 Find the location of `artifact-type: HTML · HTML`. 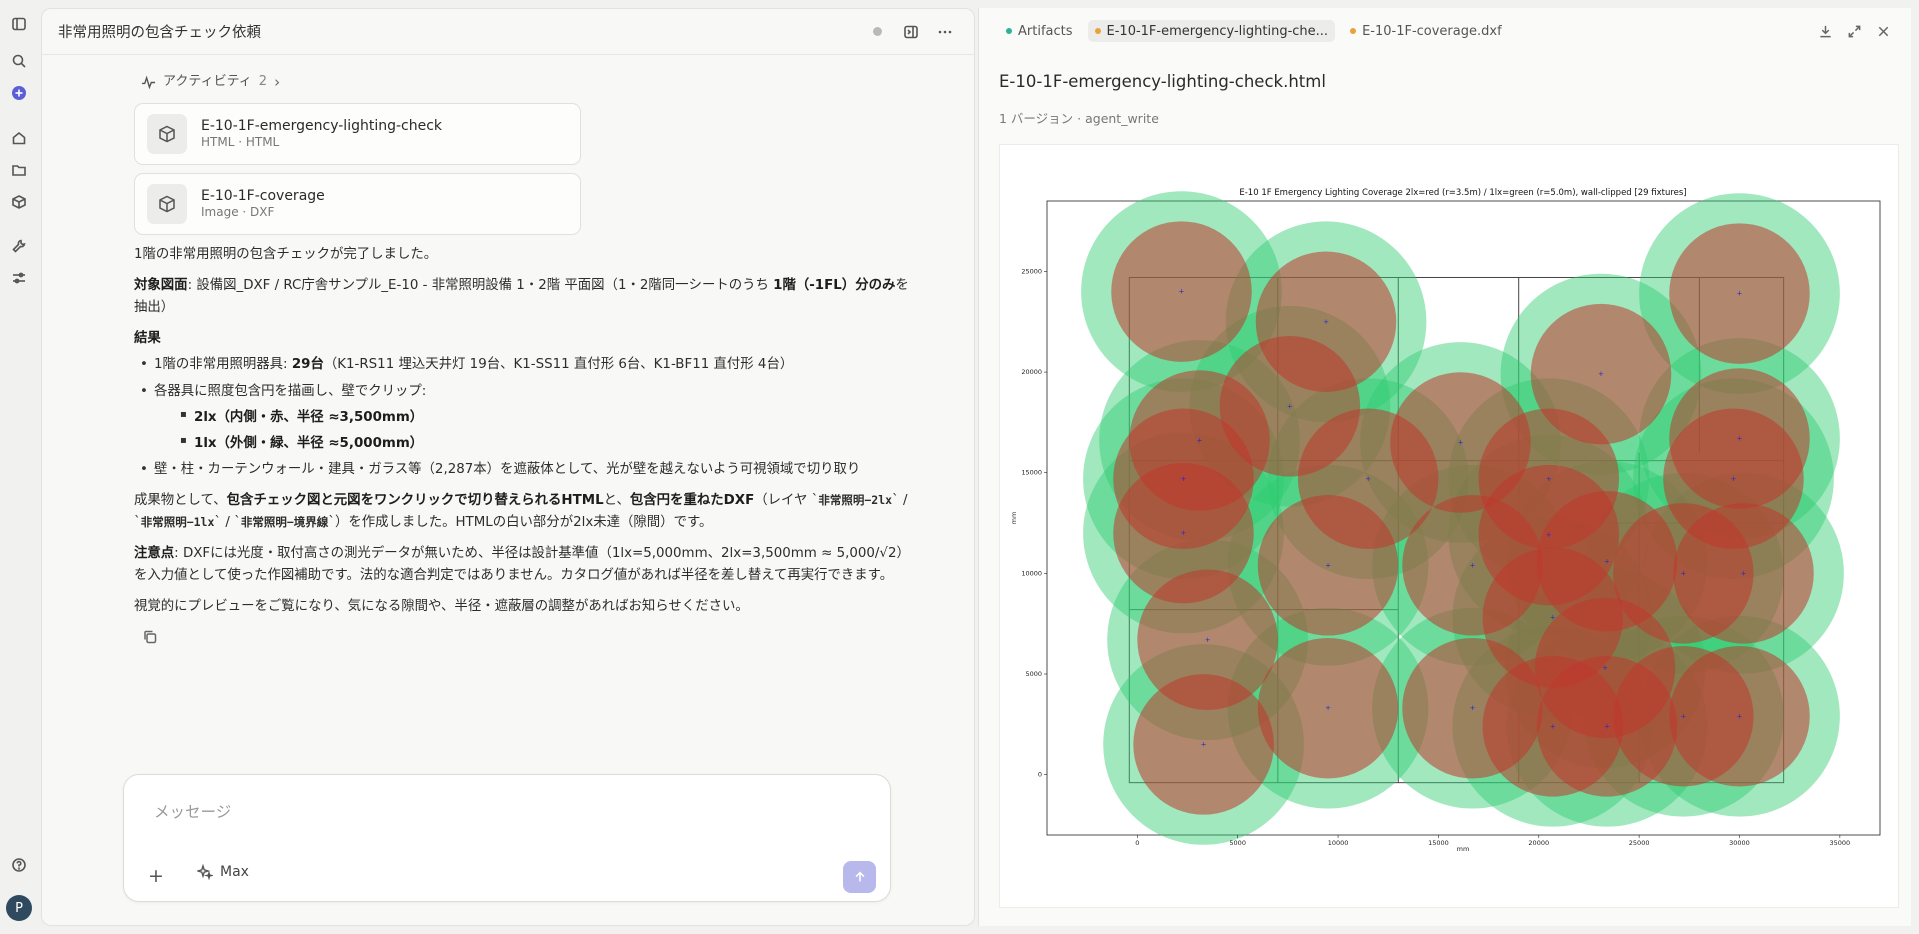

artifact-type: HTML · HTML is located at coordinates (240, 142).